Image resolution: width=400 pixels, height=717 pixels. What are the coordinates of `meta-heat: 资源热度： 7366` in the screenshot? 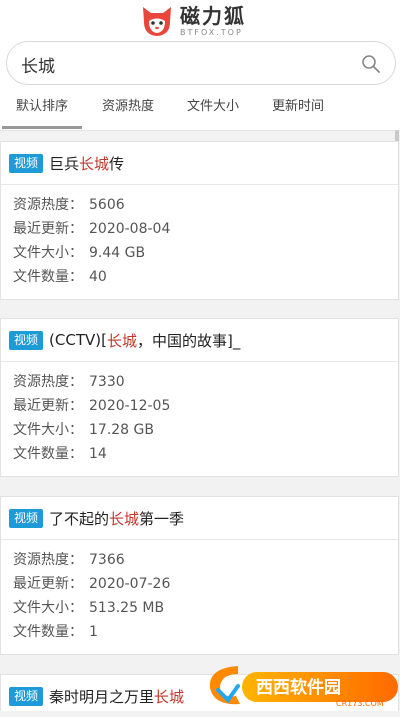 It's located at (205, 560).